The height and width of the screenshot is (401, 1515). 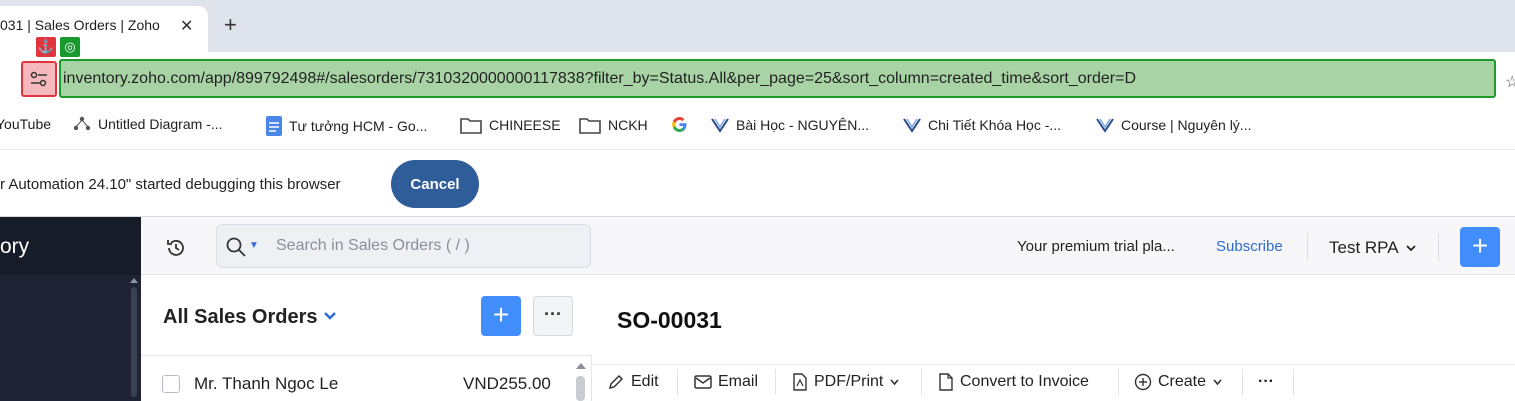 I want to click on bookmark-youtube: YouTube, so click(x=25, y=124).